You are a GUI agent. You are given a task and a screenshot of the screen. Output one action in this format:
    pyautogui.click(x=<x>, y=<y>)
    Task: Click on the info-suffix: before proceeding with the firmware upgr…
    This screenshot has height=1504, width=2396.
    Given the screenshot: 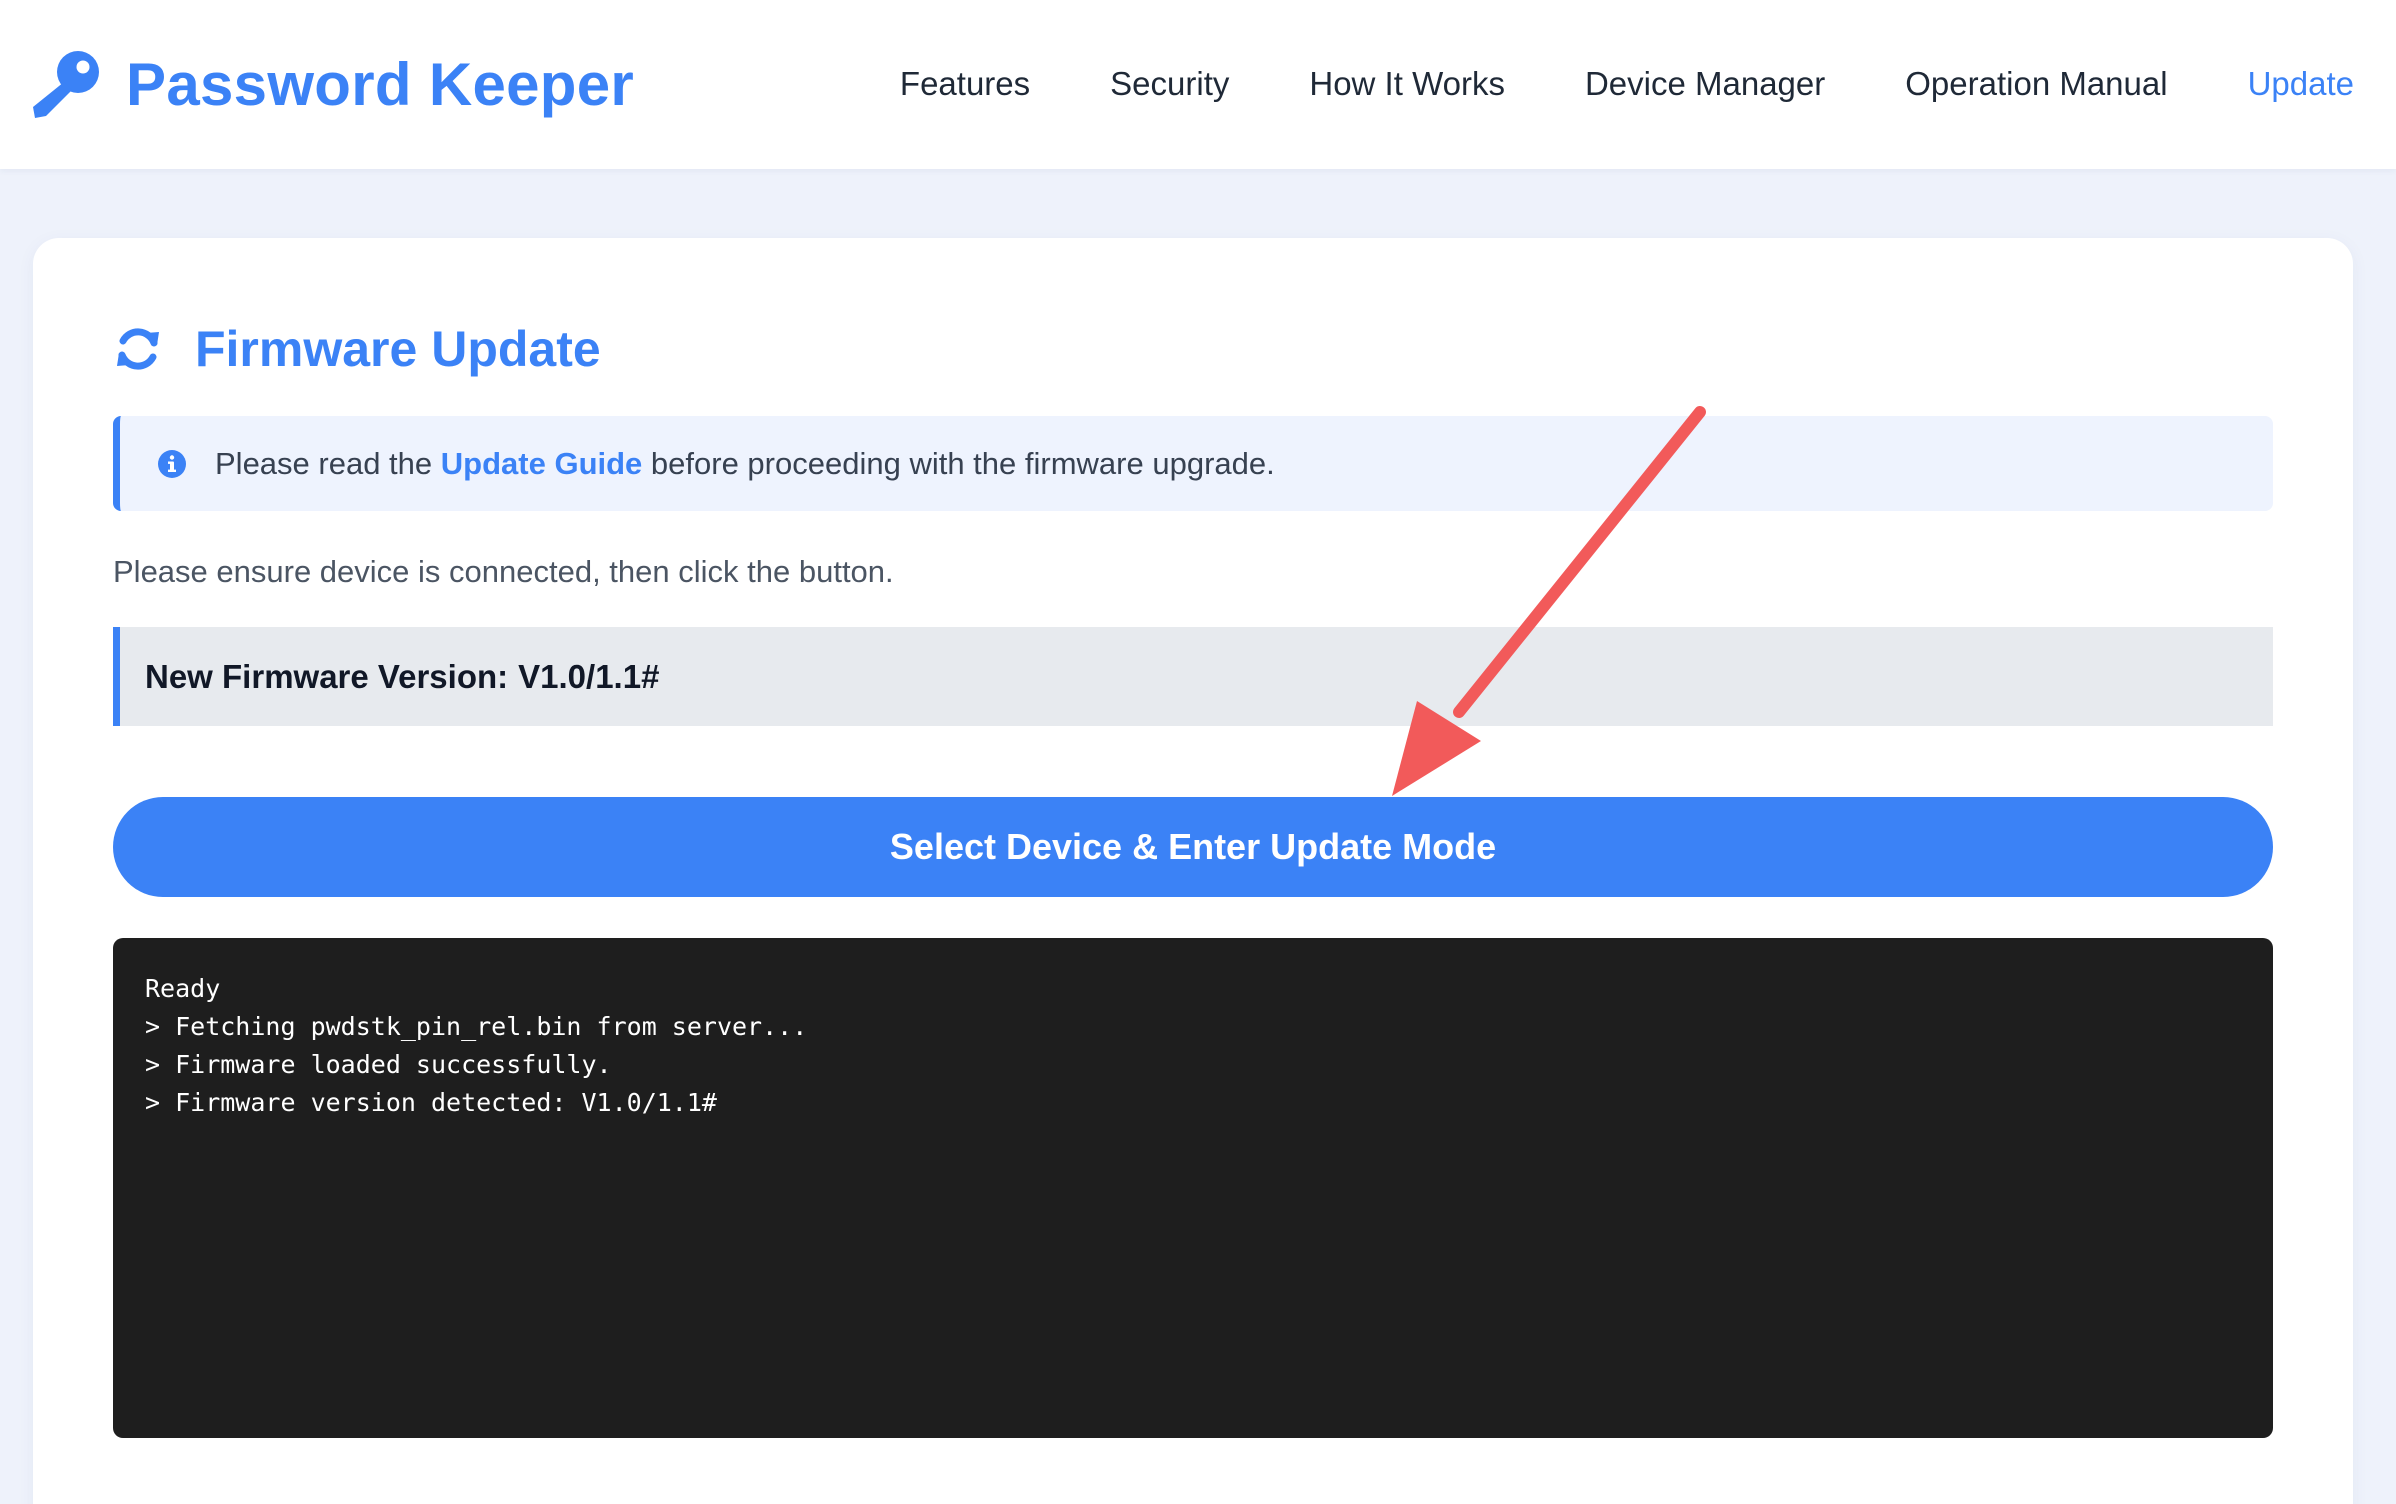 What is the action you would take?
    pyautogui.click(x=962, y=463)
    